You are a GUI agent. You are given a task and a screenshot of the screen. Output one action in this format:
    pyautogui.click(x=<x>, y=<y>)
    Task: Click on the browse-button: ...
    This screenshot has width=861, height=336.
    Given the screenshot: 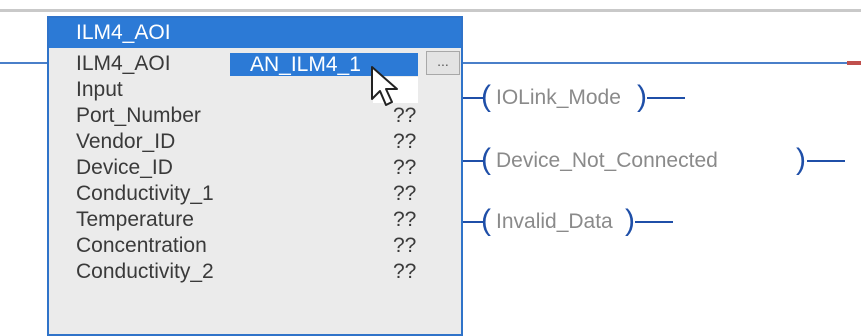 What is the action you would take?
    pyautogui.click(x=443, y=63)
    